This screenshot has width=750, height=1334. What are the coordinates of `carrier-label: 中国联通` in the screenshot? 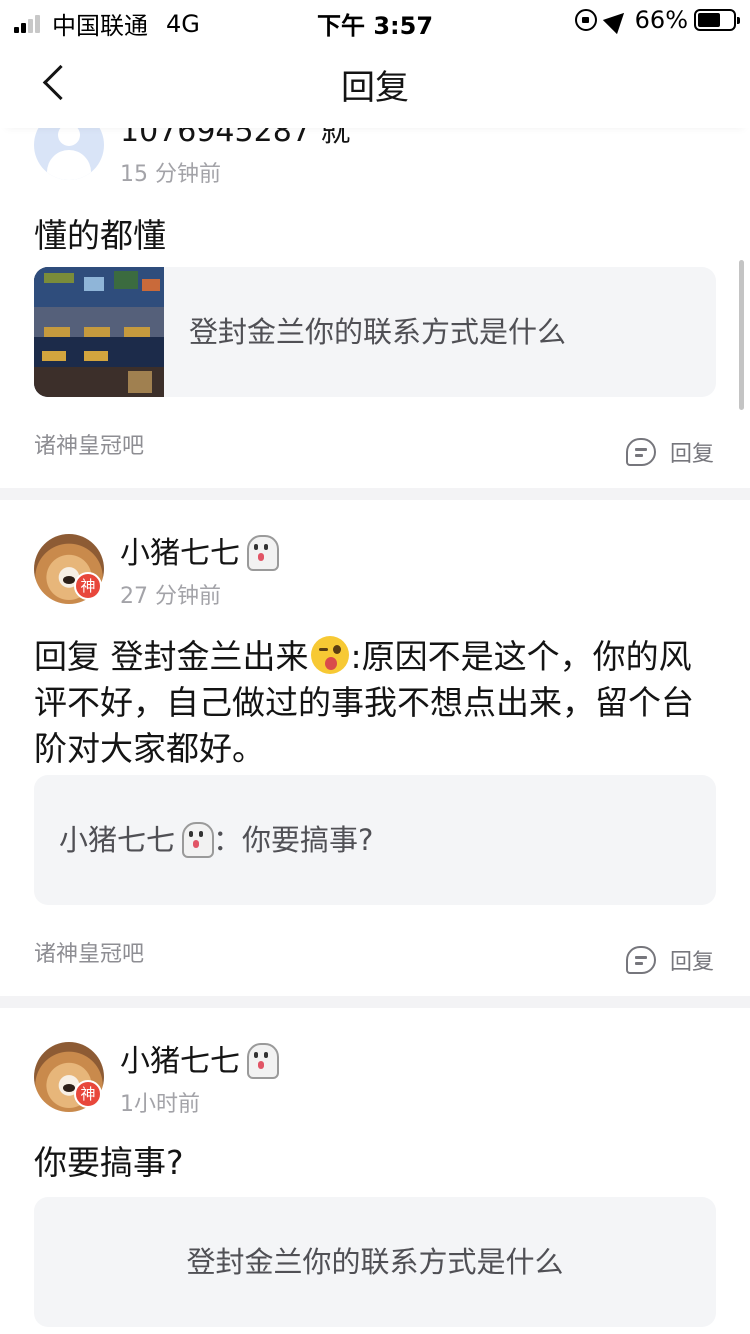 It's located at (100, 26).